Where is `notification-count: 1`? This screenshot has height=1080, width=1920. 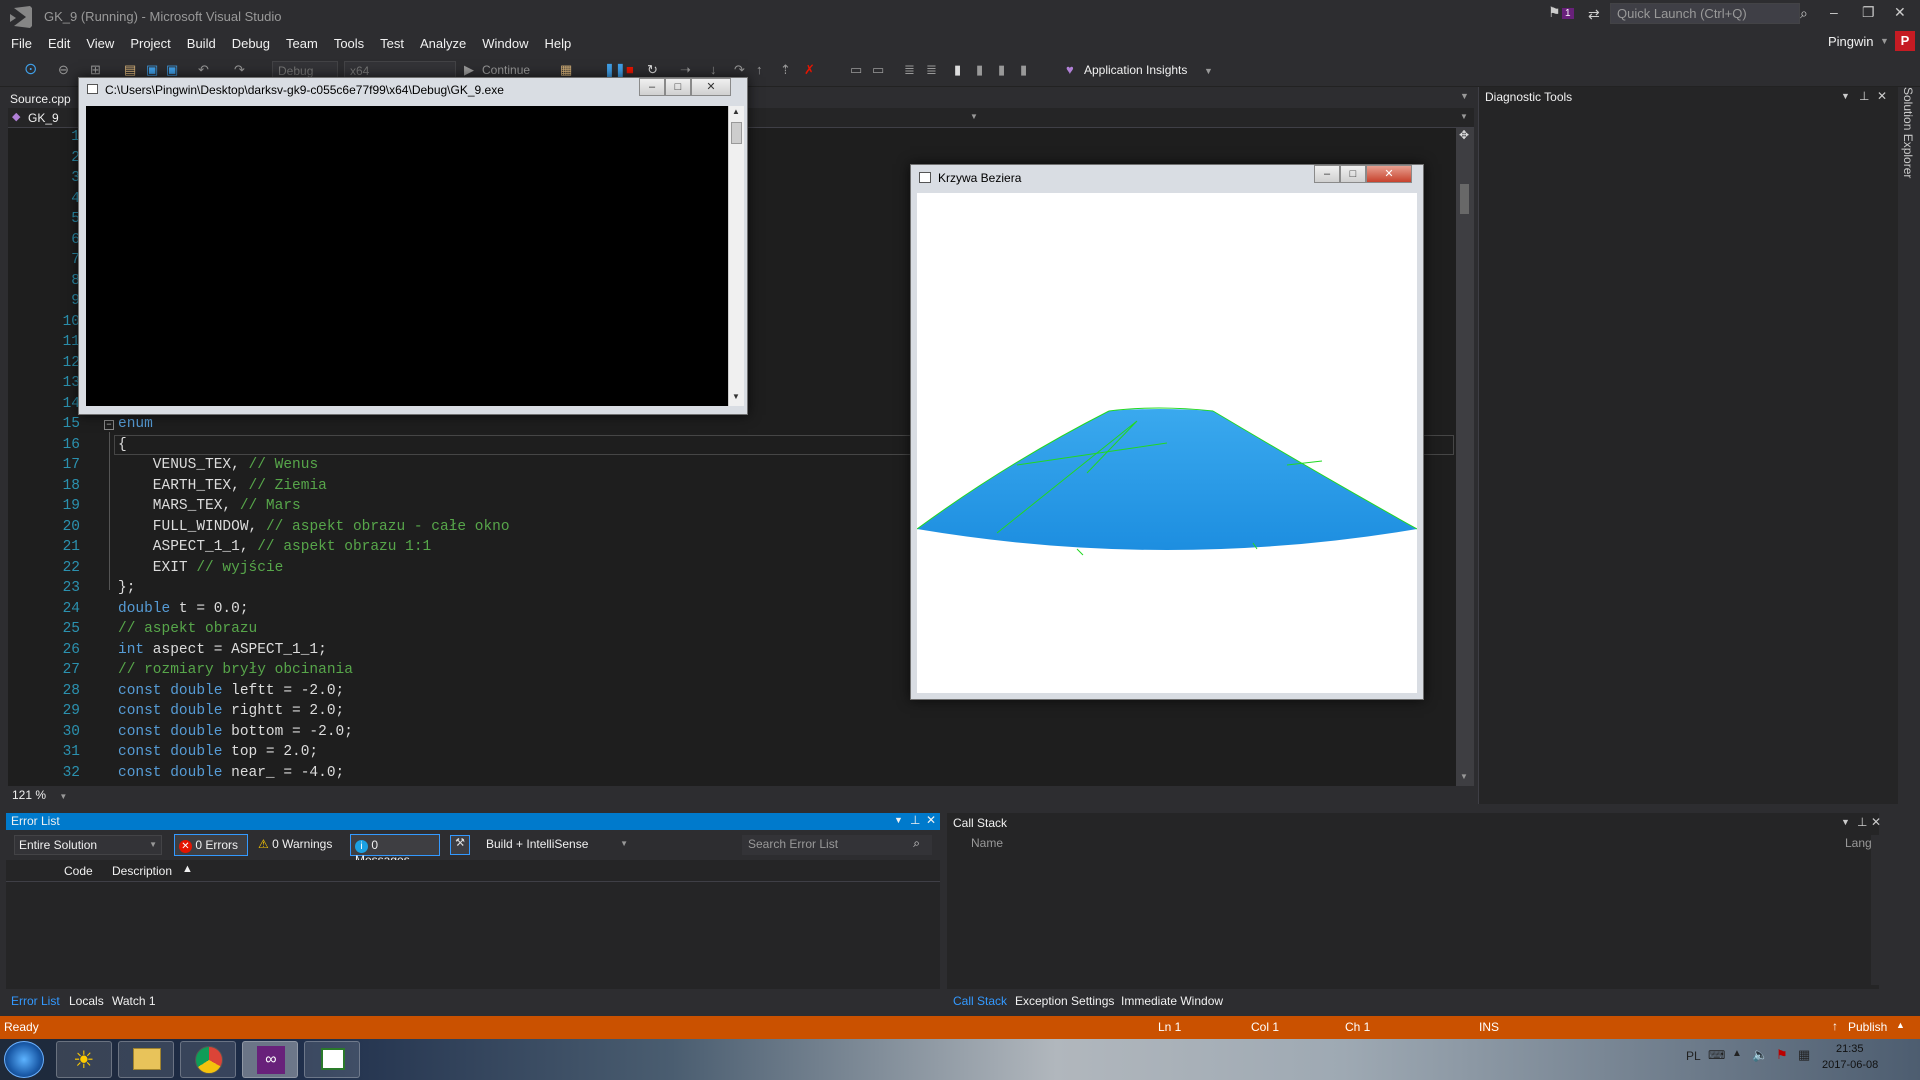
notification-count: 1 is located at coordinates (1568, 13).